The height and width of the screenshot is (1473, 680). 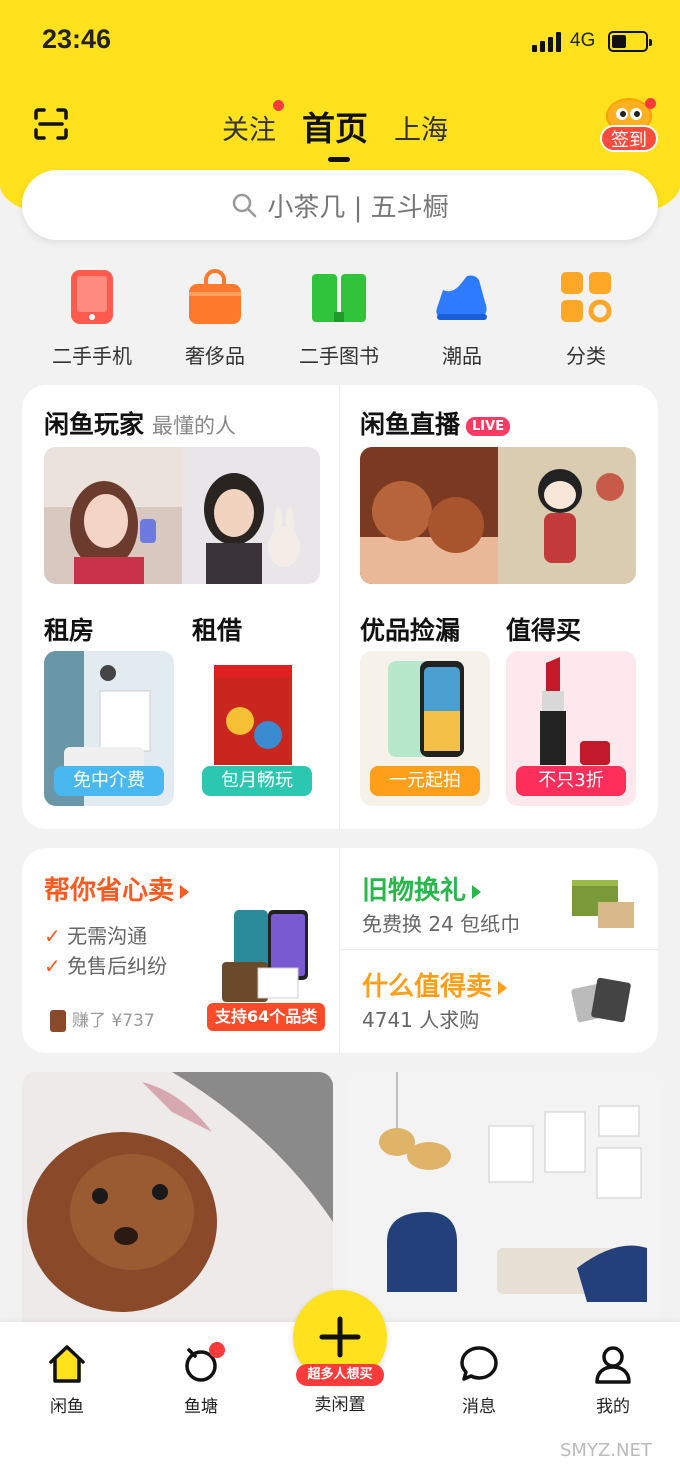 What do you see at coordinates (109, 728) in the screenshot?
I see `rent-tile: 免中介费` at bounding box center [109, 728].